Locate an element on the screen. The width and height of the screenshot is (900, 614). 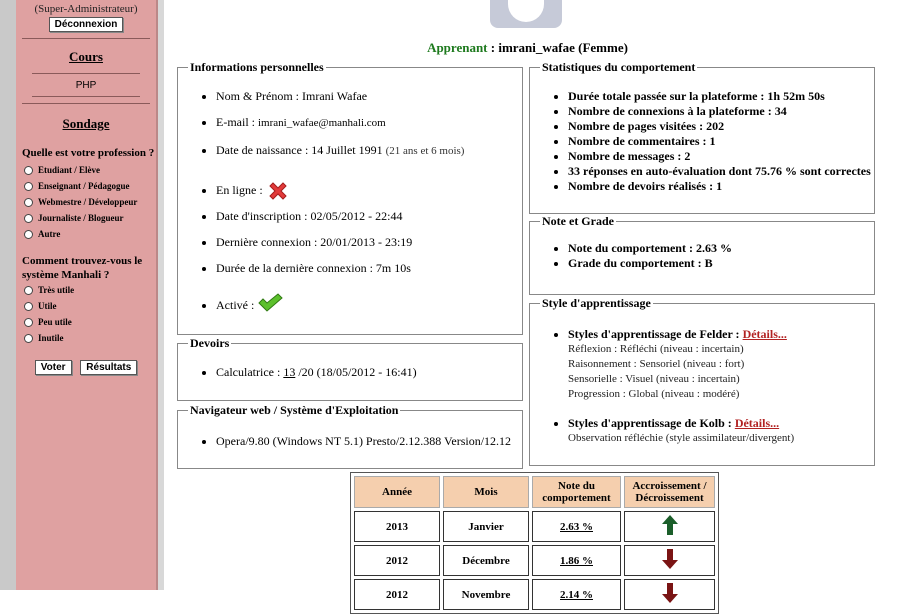
rating-options: Très utile Utile Peu utile Inutile is located at coordinates (86, 314).